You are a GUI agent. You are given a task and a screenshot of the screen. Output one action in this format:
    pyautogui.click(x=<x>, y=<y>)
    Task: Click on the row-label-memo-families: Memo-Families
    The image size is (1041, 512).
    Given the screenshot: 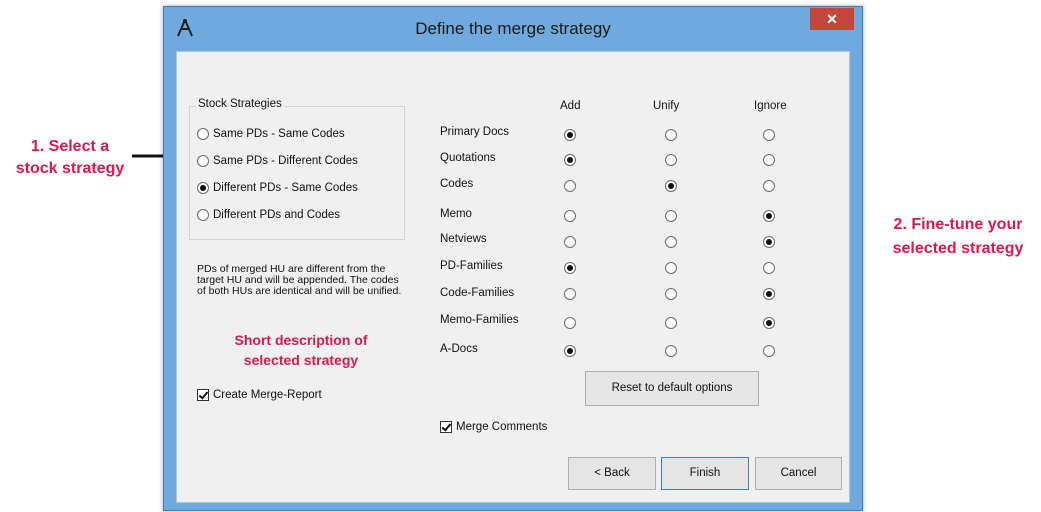 What is the action you would take?
    pyautogui.click(x=479, y=320)
    